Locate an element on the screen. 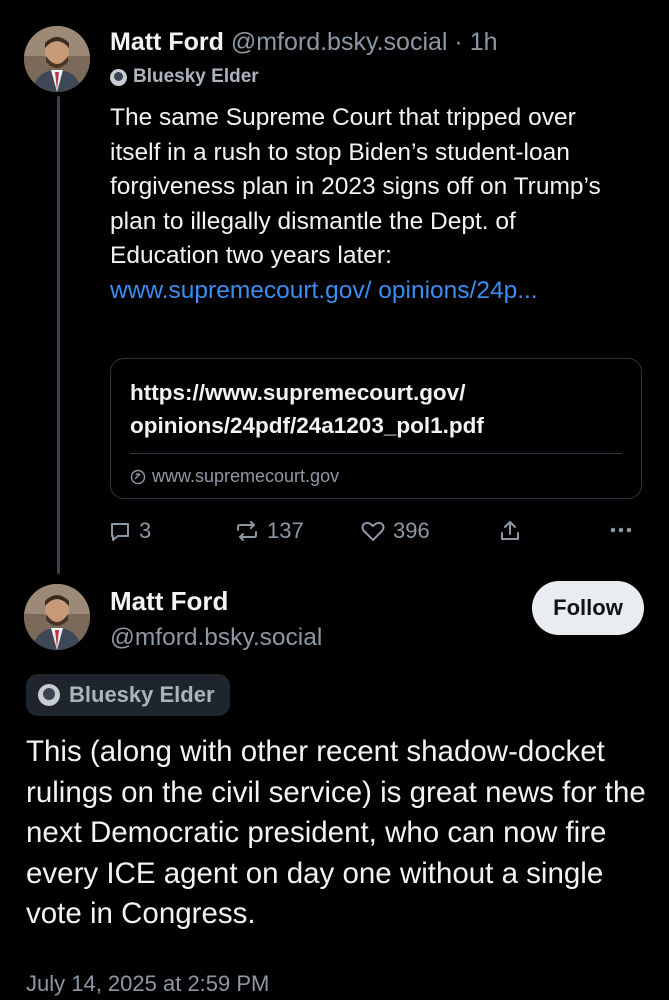 This screenshot has height=1000, width=669. like-icon is located at coordinates (373, 531).